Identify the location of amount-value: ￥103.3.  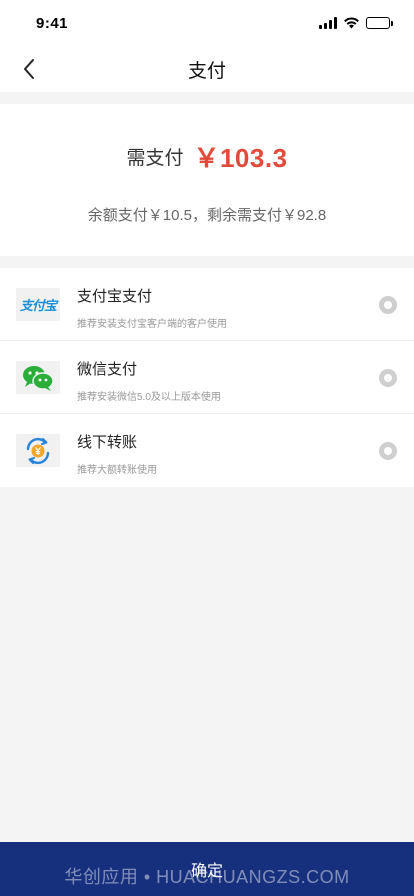
(240, 158).